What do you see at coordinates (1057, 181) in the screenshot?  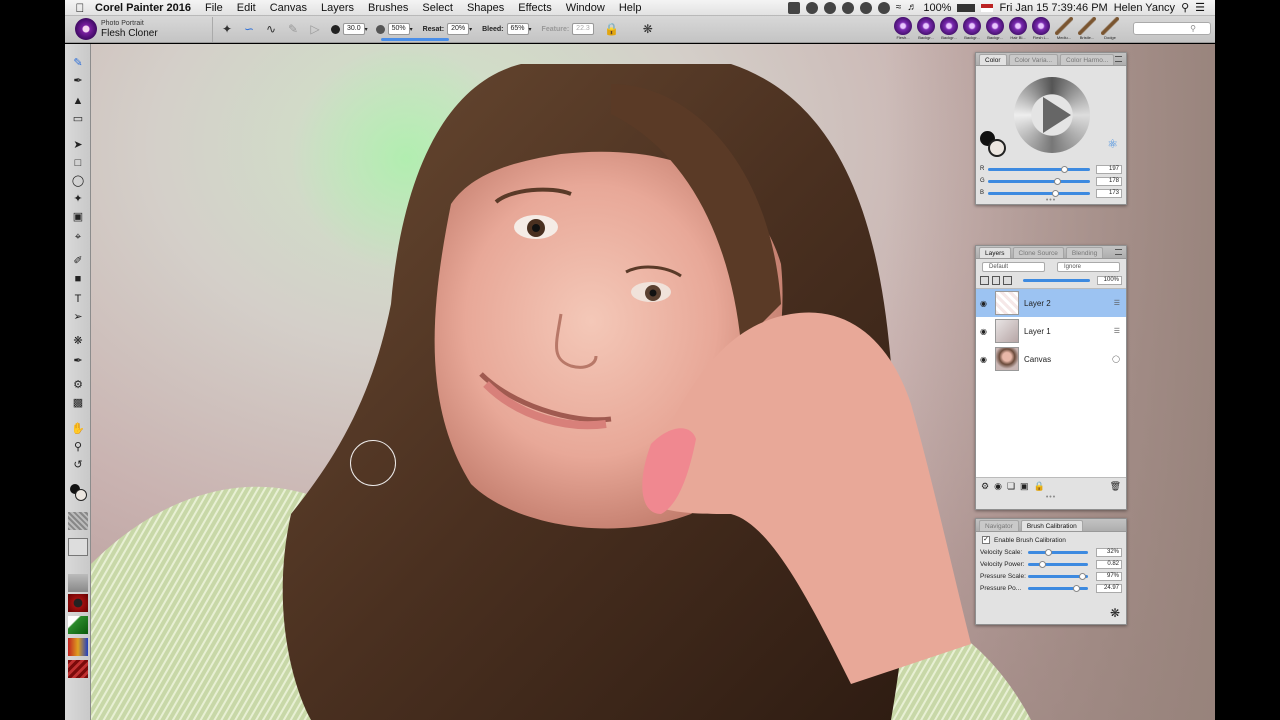 I see `green-slider-knob` at bounding box center [1057, 181].